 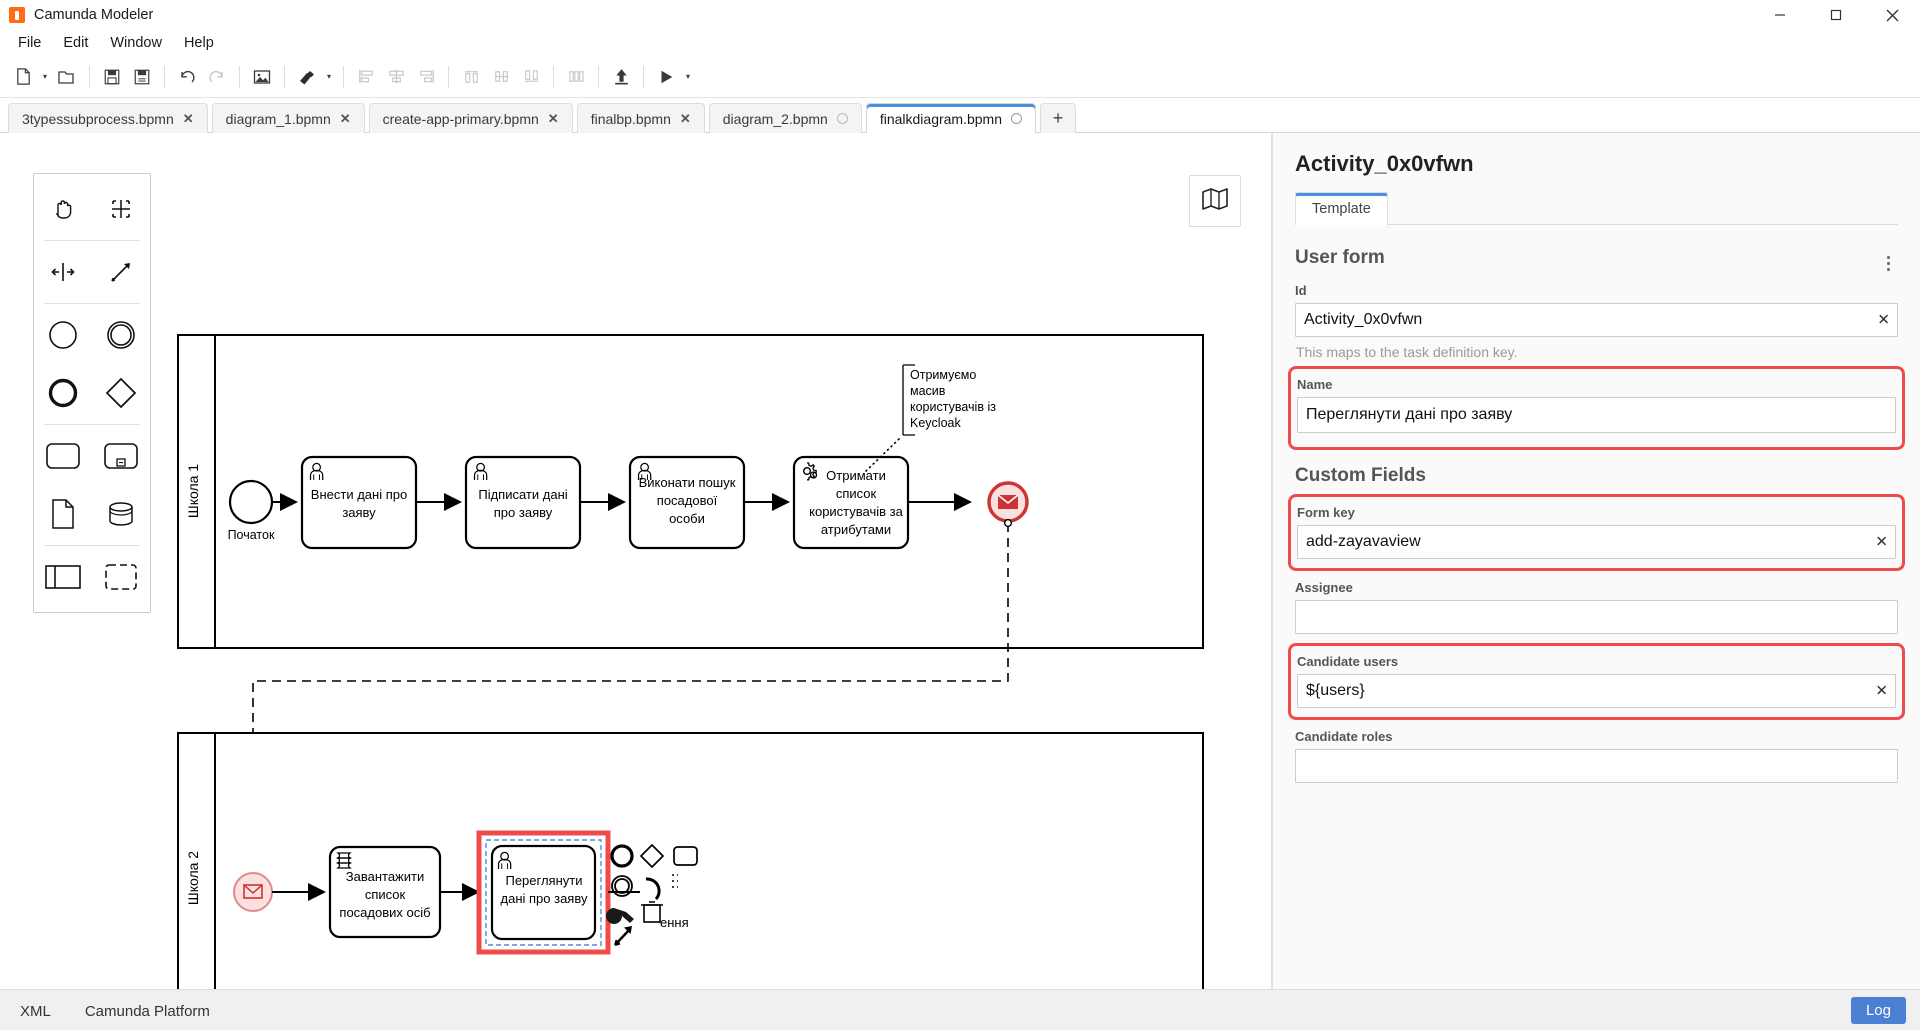 I want to click on tab-create-app-primary: create-app-primary.bpmn ✕, so click(x=470, y=118).